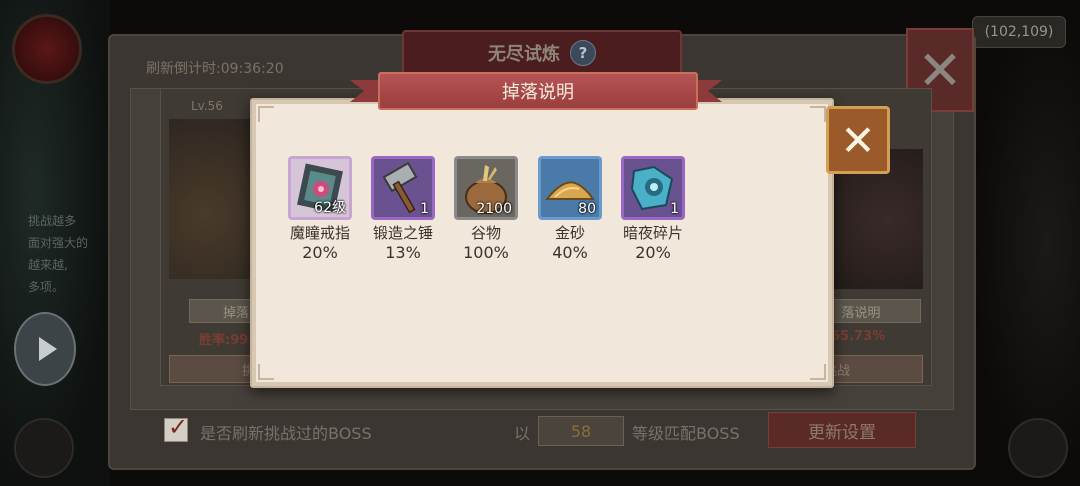 This screenshot has width=1080, height=486. I want to click on drop-item: 62级 魔瞳戒指 20%, so click(320, 209).